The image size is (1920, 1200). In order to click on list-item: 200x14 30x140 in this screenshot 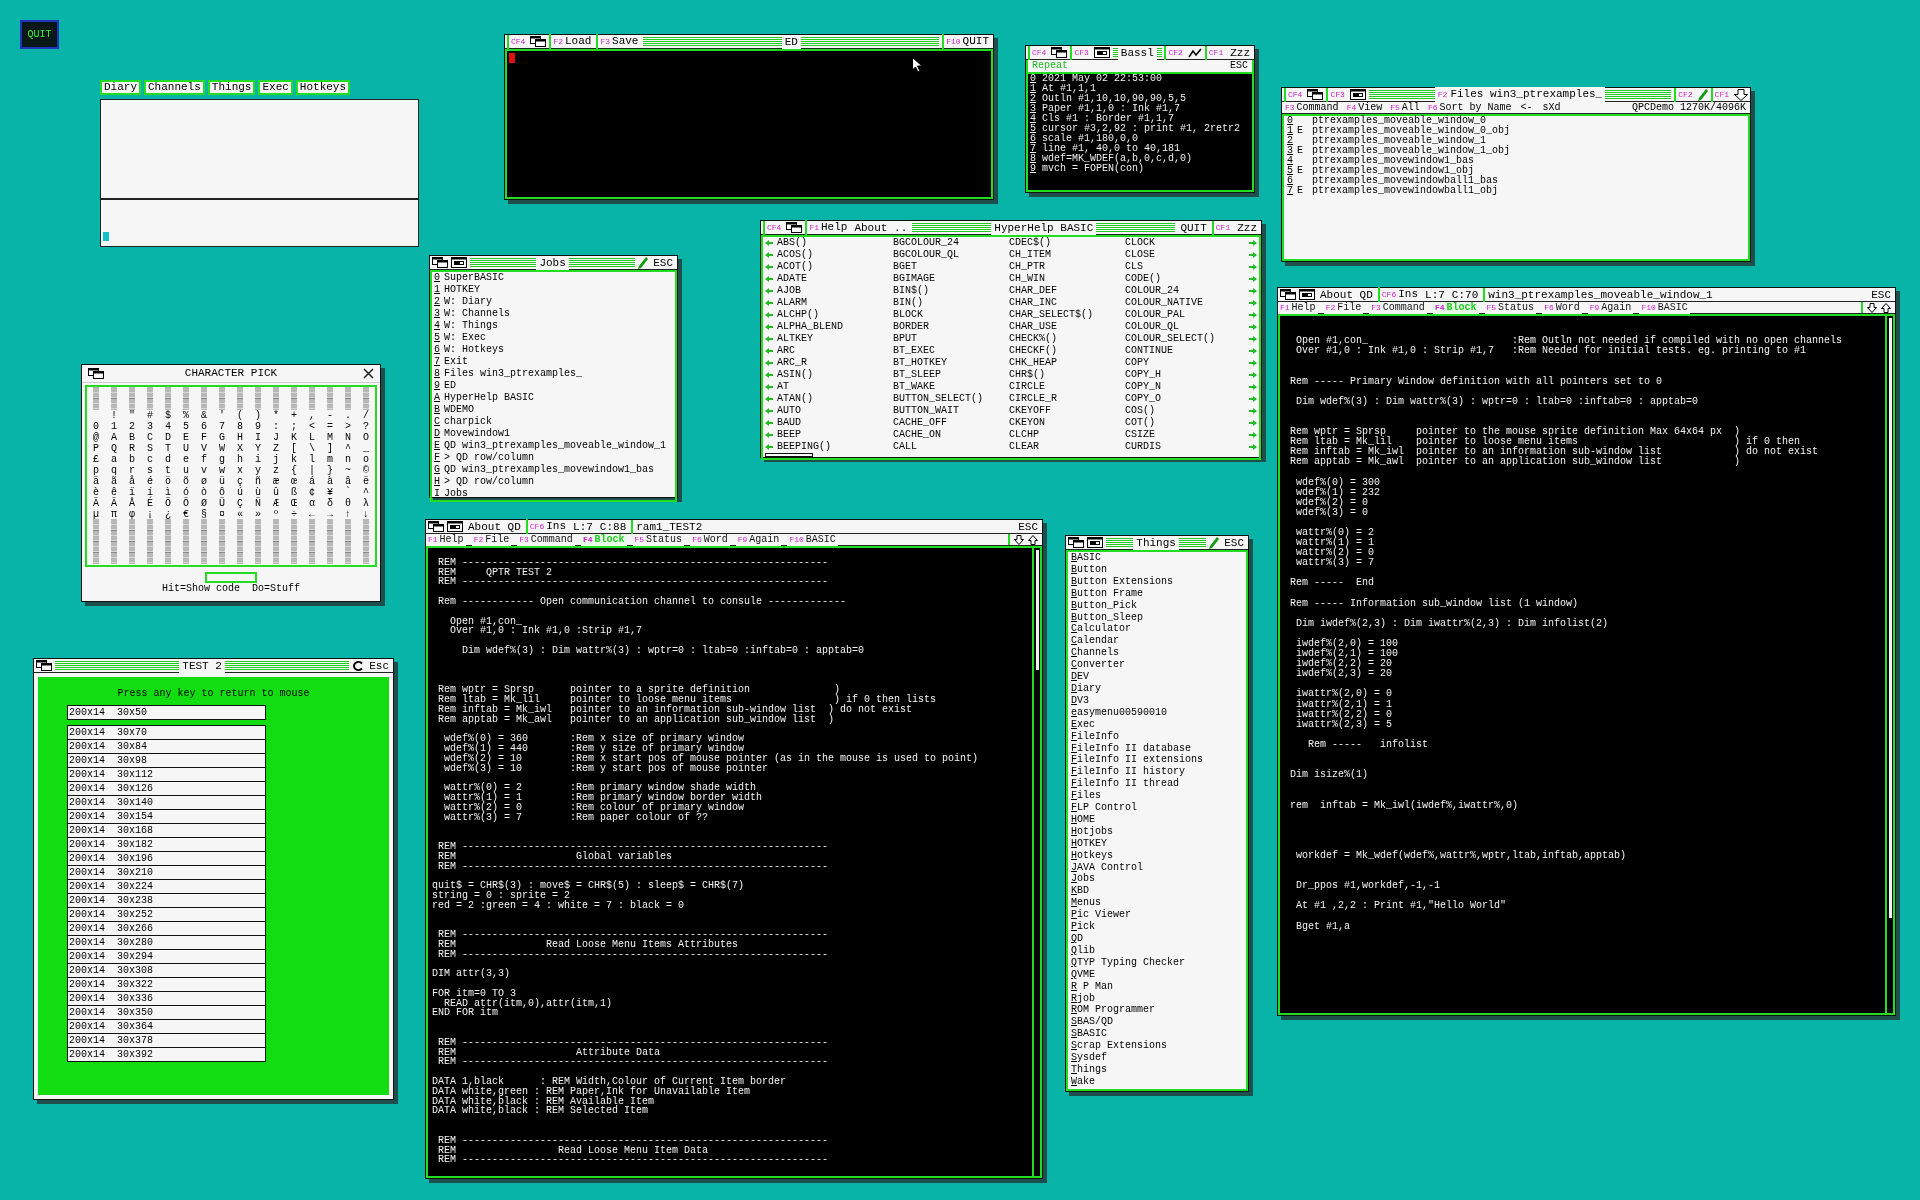, I will do `click(166, 803)`.